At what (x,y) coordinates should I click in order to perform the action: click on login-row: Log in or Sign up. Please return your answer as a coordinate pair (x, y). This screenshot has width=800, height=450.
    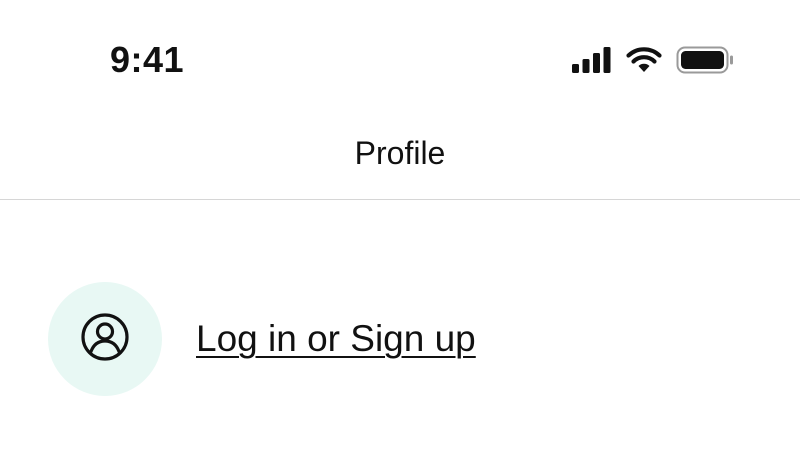
    Looking at the image, I should click on (262, 339).